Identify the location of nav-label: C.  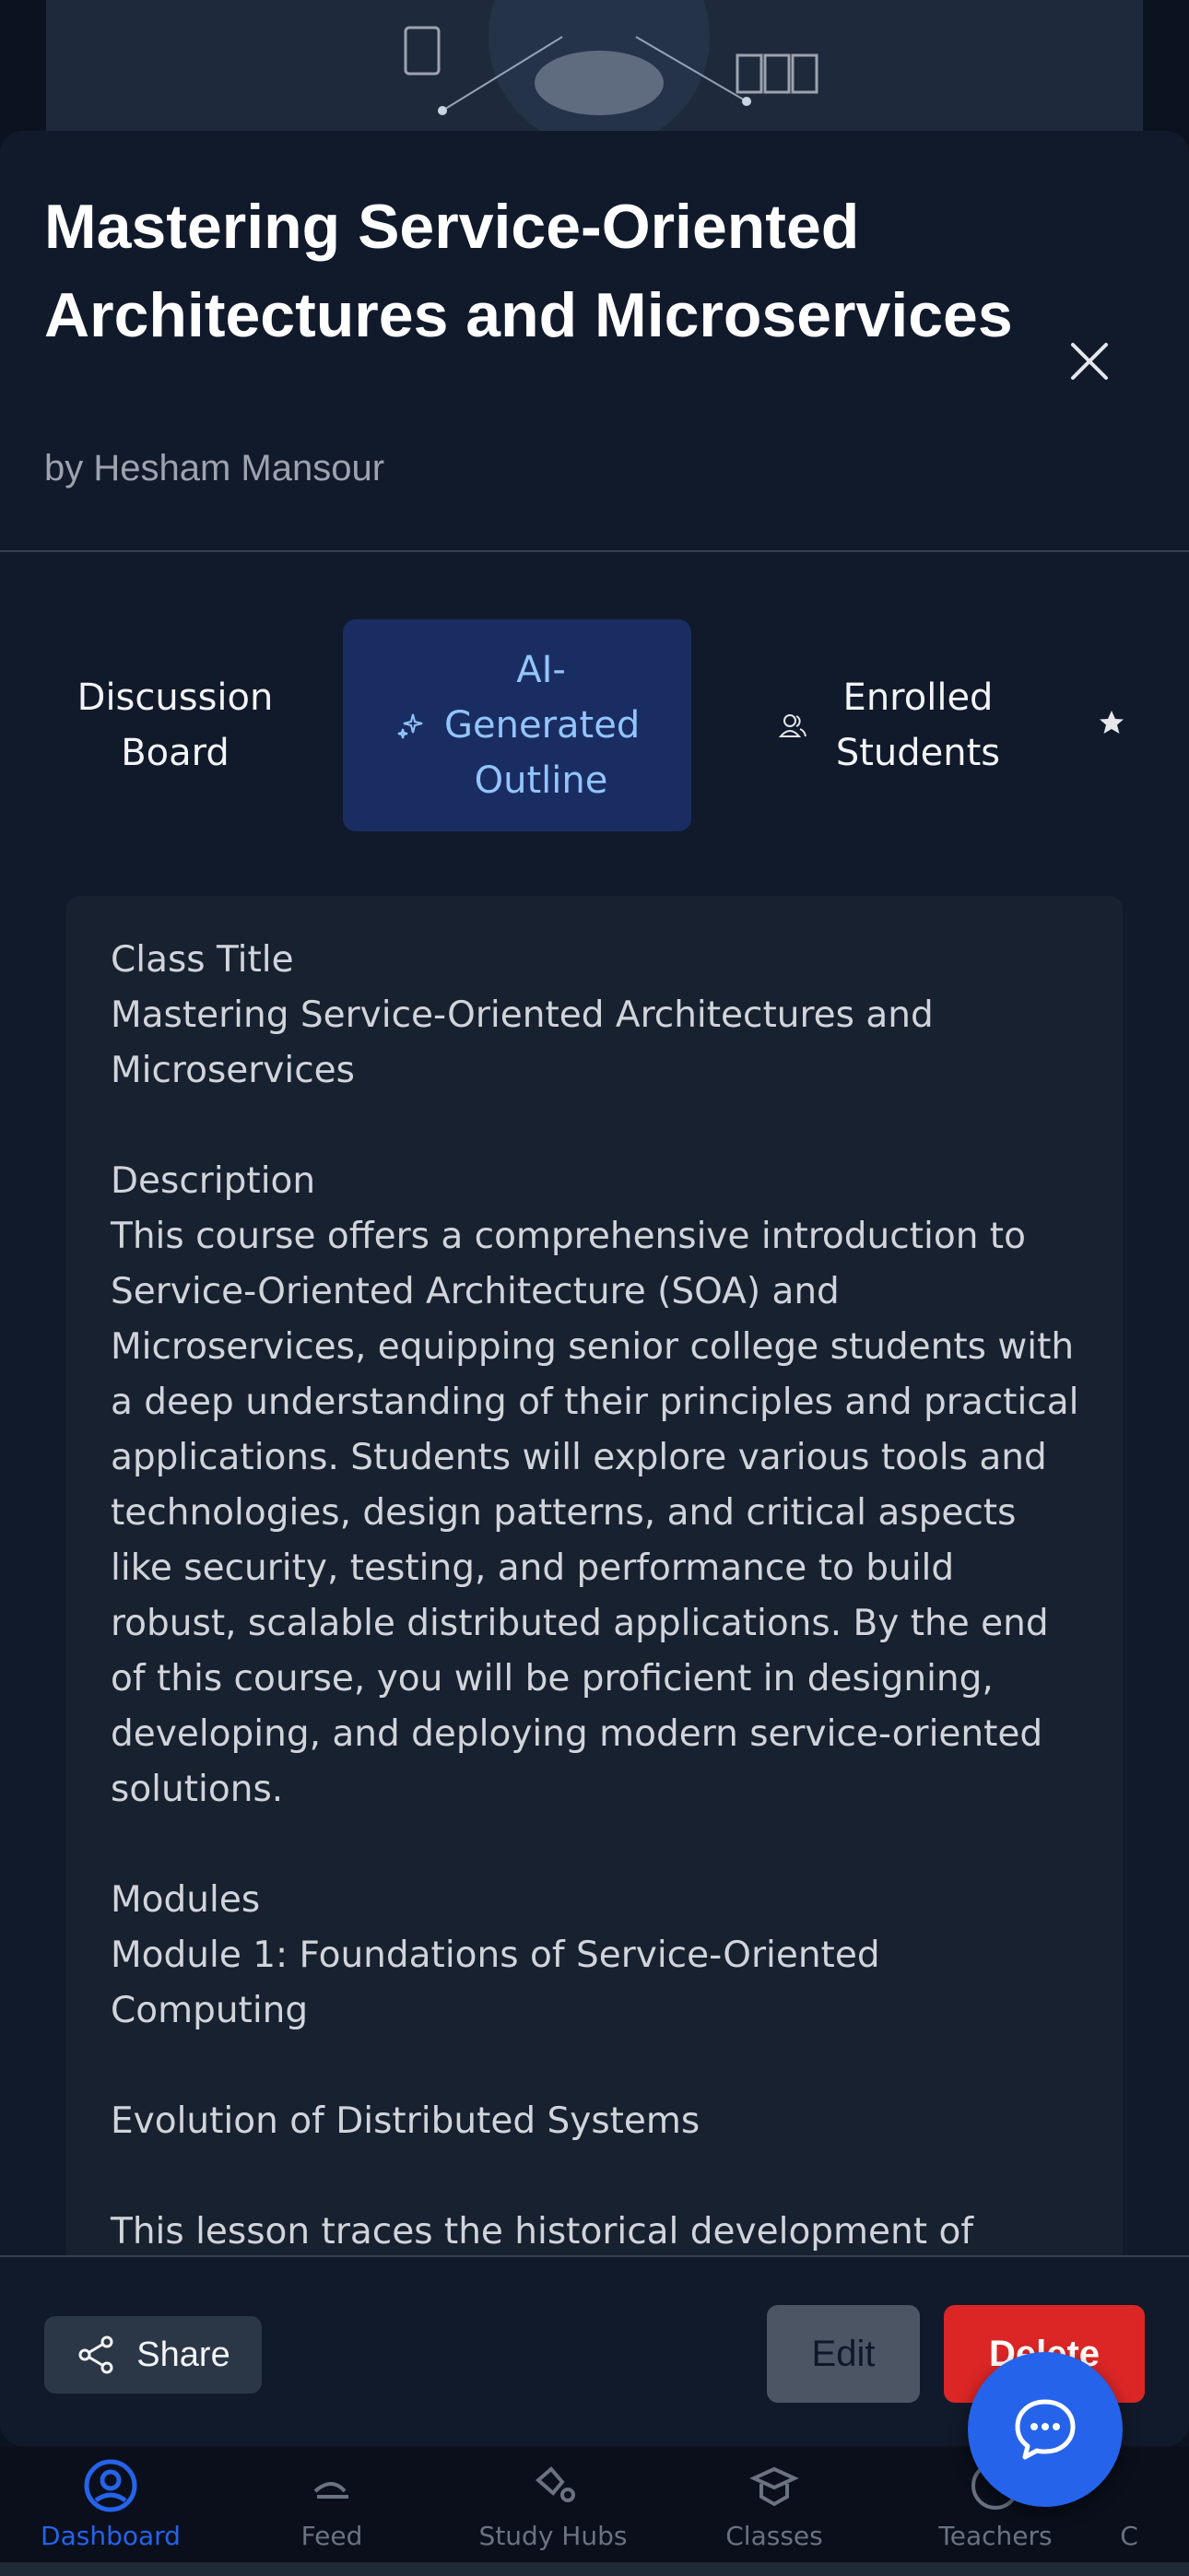
(1129, 2536).